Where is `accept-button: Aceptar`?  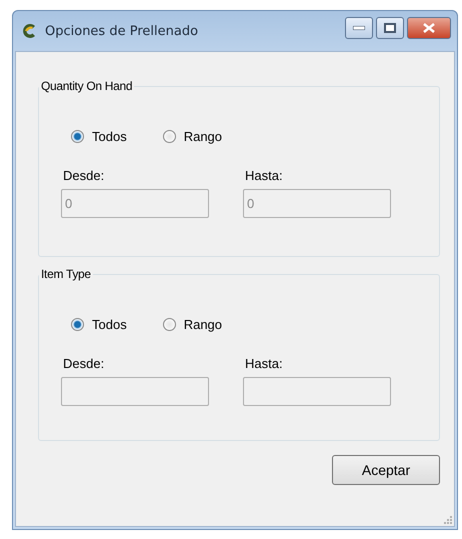
accept-button: Aceptar is located at coordinates (386, 470).